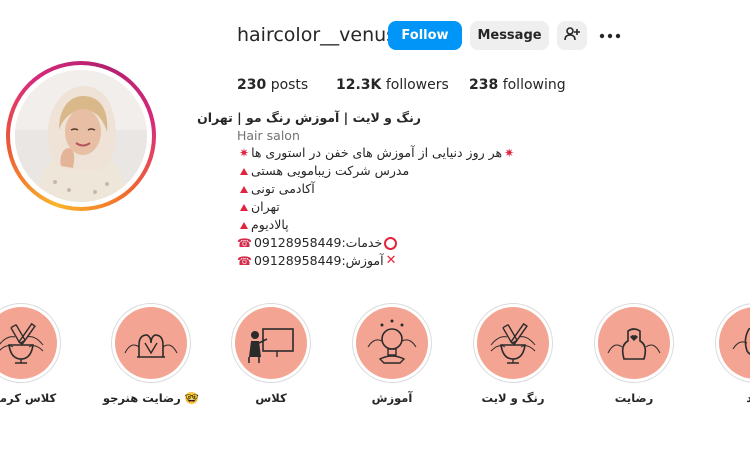  Describe the element at coordinates (748, 398) in the screenshot. I see `highlight-label: بعد` at that location.